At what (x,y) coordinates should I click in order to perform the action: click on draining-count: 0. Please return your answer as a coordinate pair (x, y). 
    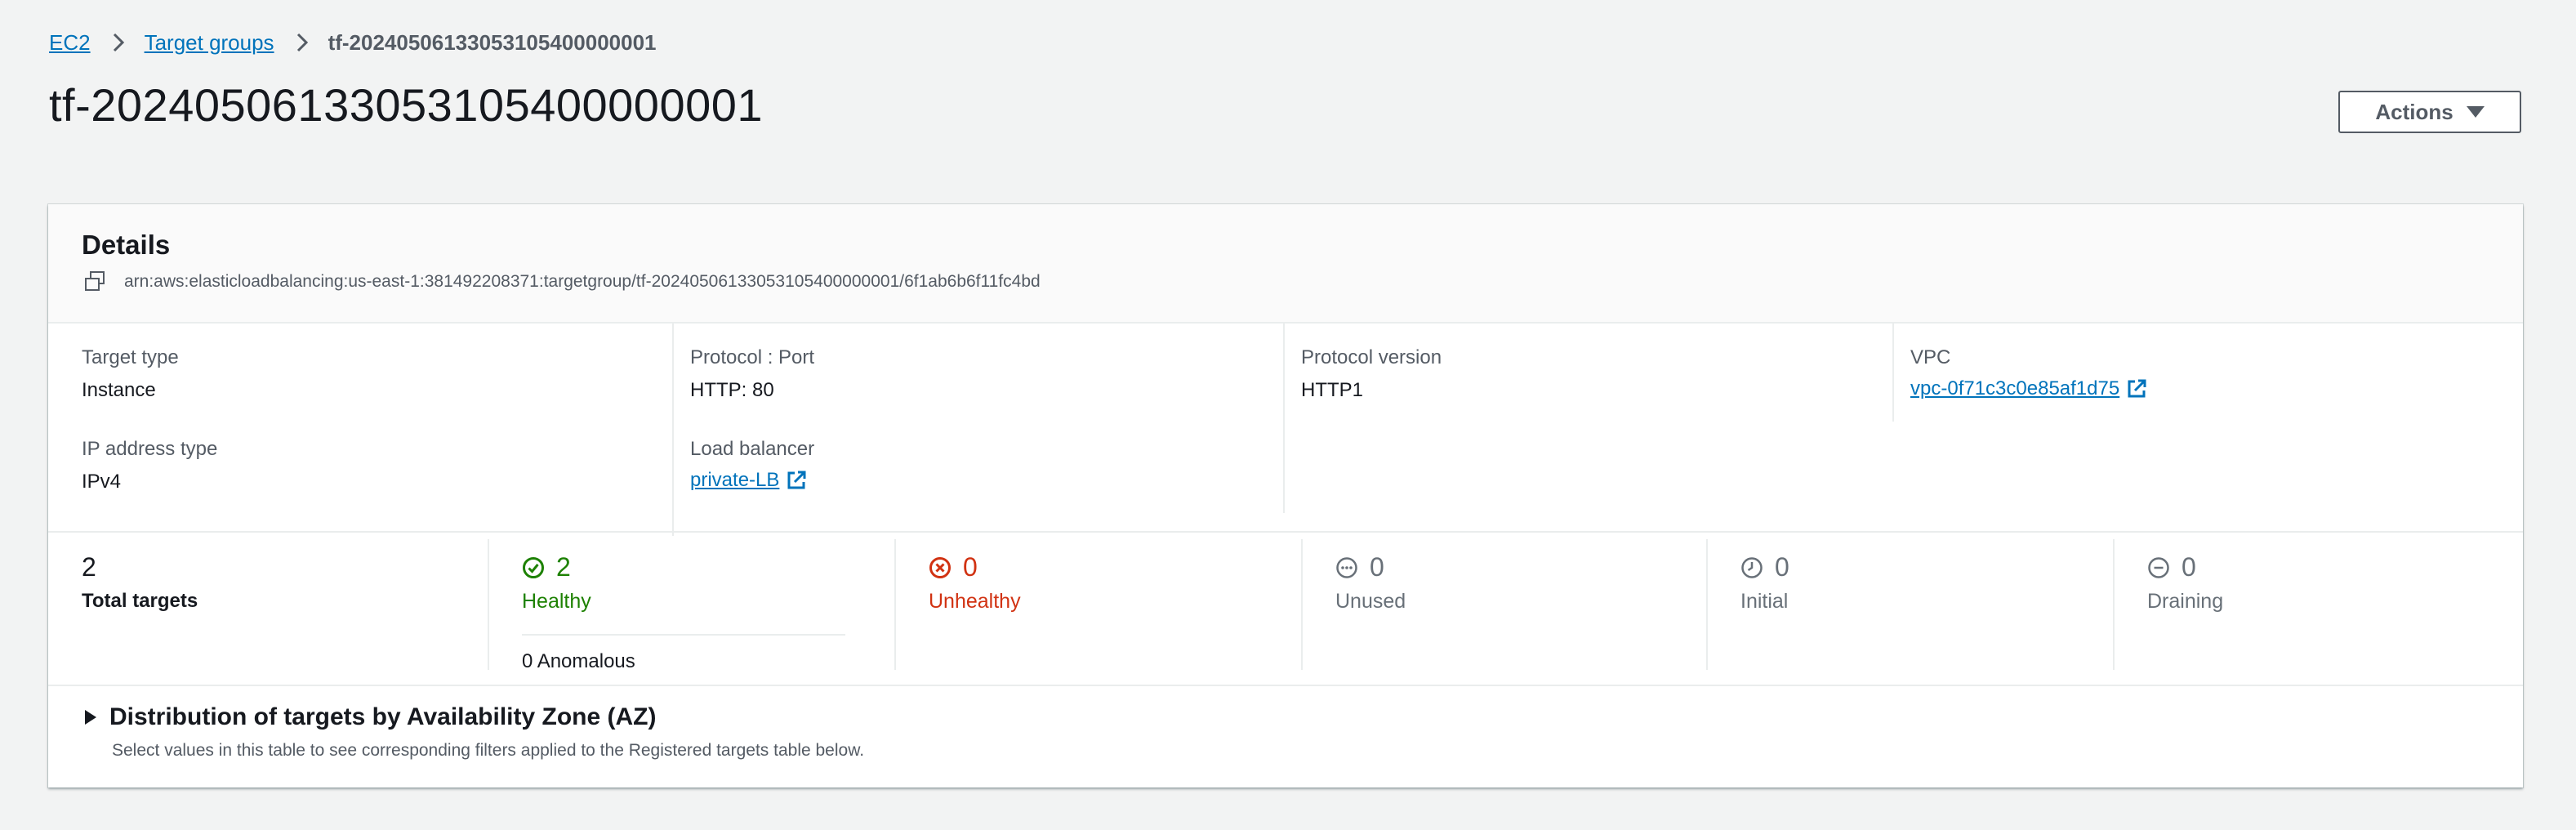
    Looking at the image, I should click on (2189, 567).